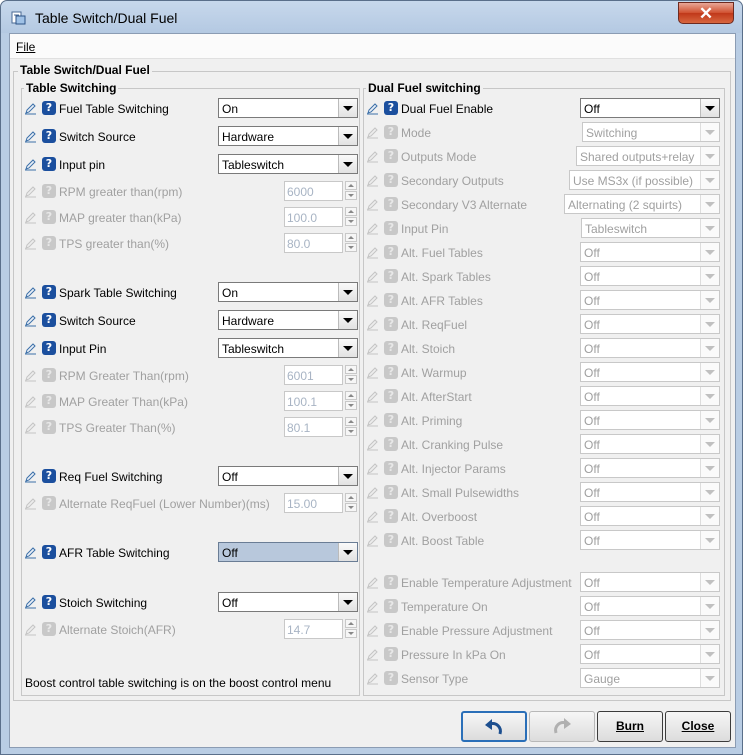 The height and width of the screenshot is (755, 743). I want to click on dropdown-value: Use MS3x (if possible), so click(633, 181).